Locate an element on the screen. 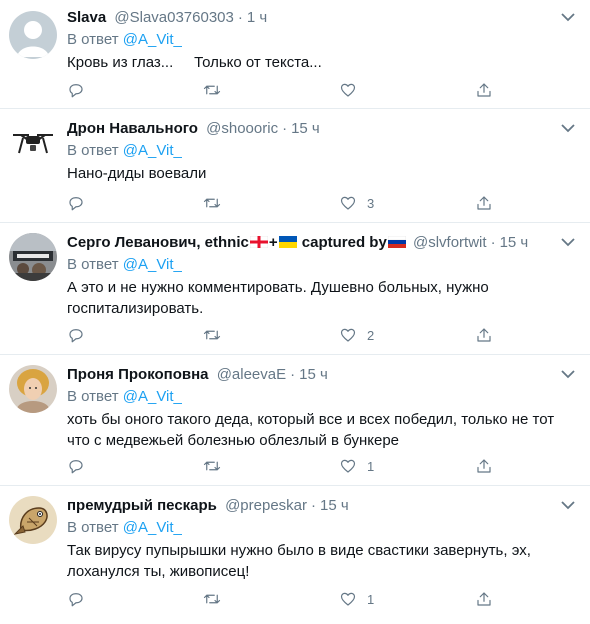 The image size is (590, 624). like-count: 3 is located at coordinates (371, 203).